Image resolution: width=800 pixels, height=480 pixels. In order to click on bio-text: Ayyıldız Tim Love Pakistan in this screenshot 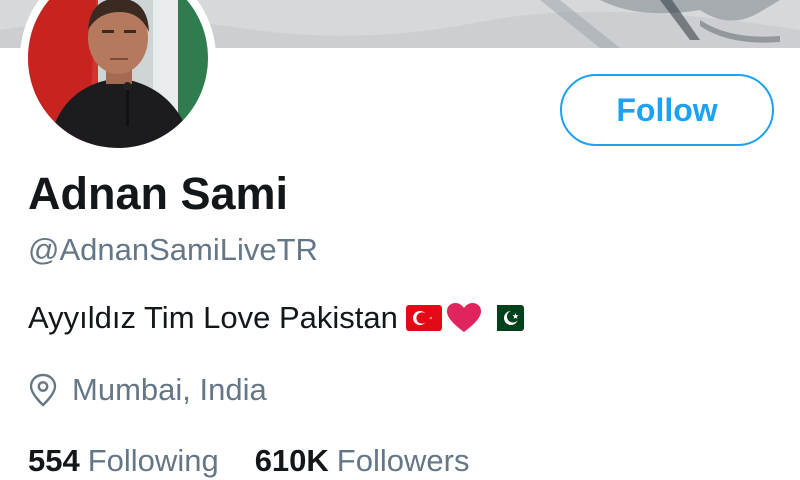, I will do `click(213, 317)`.